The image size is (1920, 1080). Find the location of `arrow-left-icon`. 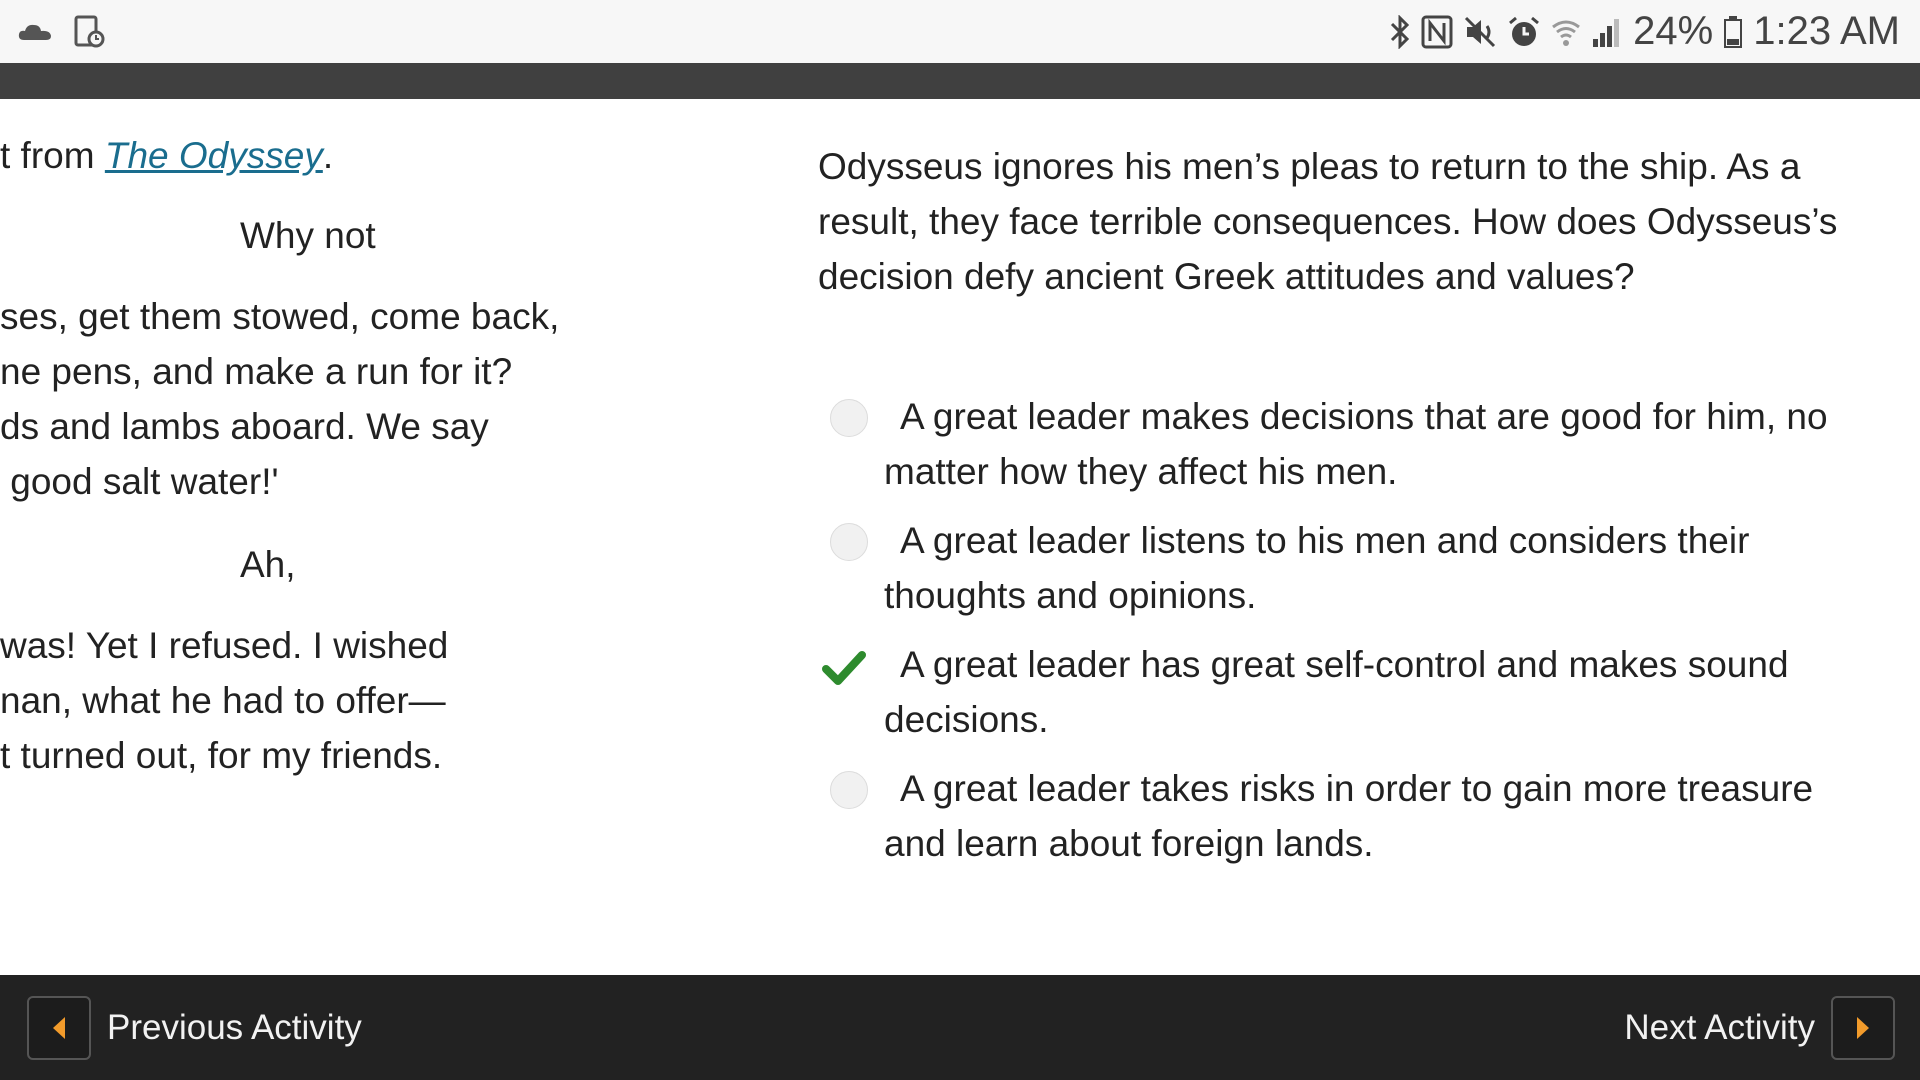

arrow-left-icon is located at coordinates (59, 1027).